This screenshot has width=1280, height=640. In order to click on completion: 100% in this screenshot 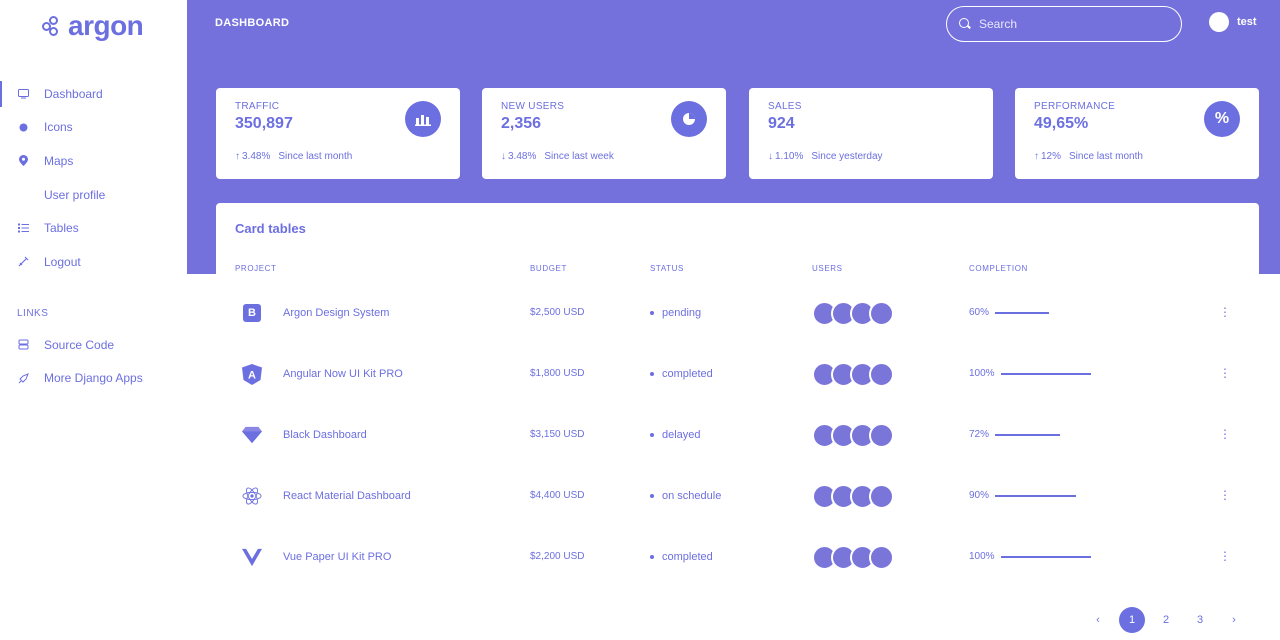, I will do `click(1030, 556)`.